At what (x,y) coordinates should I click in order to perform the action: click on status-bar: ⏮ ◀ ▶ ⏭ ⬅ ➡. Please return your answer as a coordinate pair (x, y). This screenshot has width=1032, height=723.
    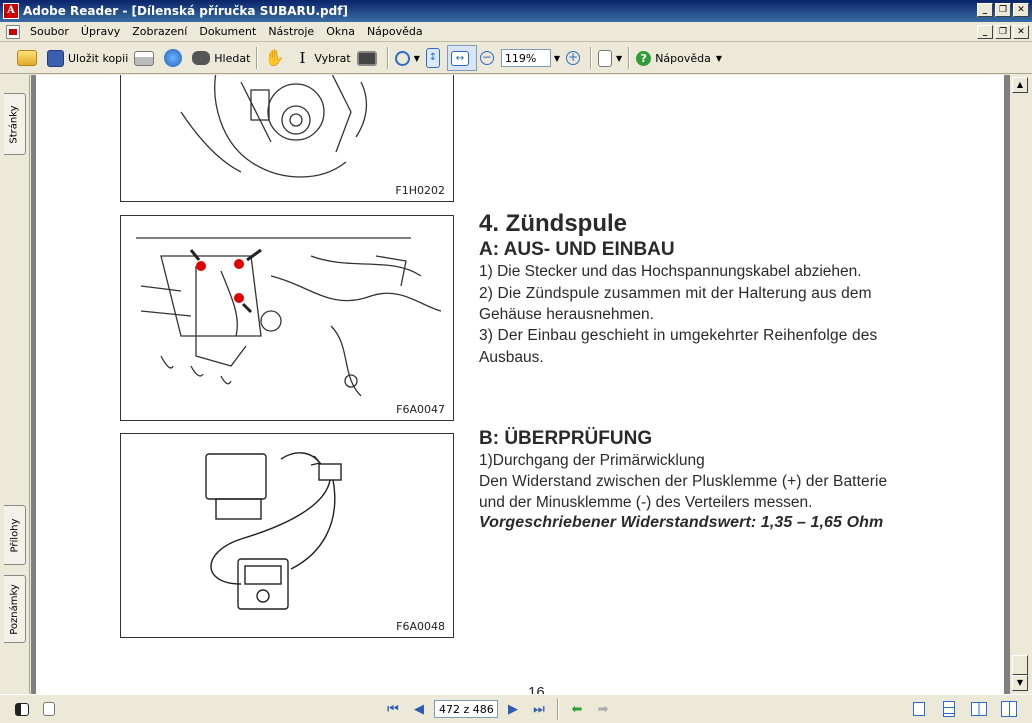
    Looking at the image, I should click on (516, 708).